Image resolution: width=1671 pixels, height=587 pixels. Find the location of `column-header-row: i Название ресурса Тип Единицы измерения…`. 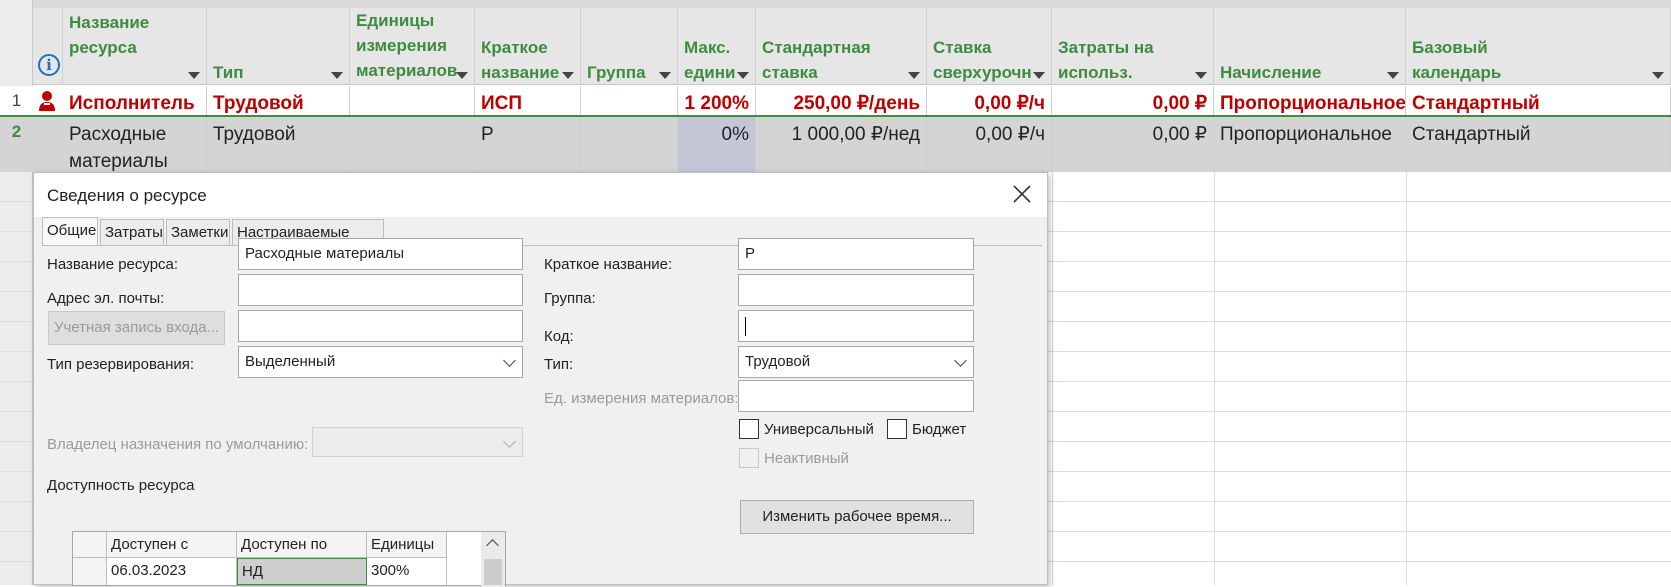

column-header-row: i Название ресурса Тип Единицы измерения… is located at coordinates (852, 46).